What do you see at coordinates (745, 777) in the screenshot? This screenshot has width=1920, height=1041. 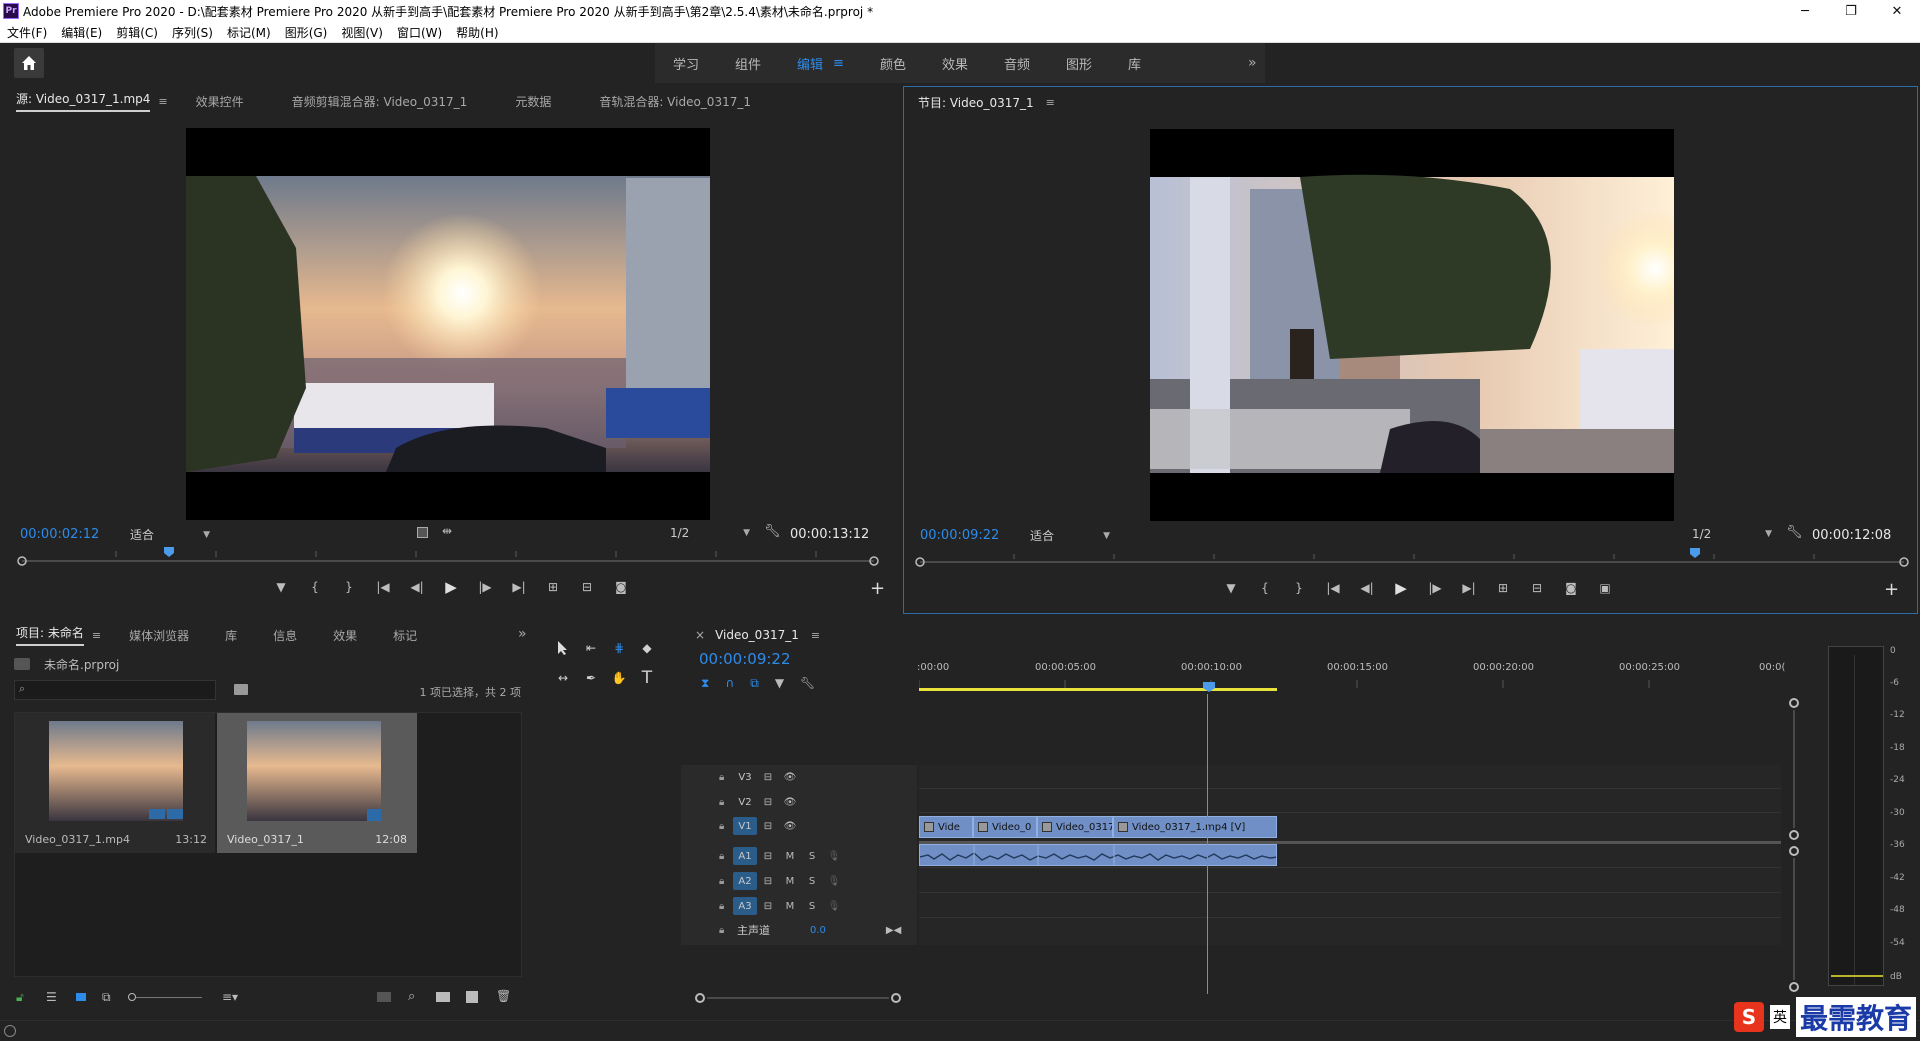 I see `track-label-v3: V3` at bounding box center [745, 777].